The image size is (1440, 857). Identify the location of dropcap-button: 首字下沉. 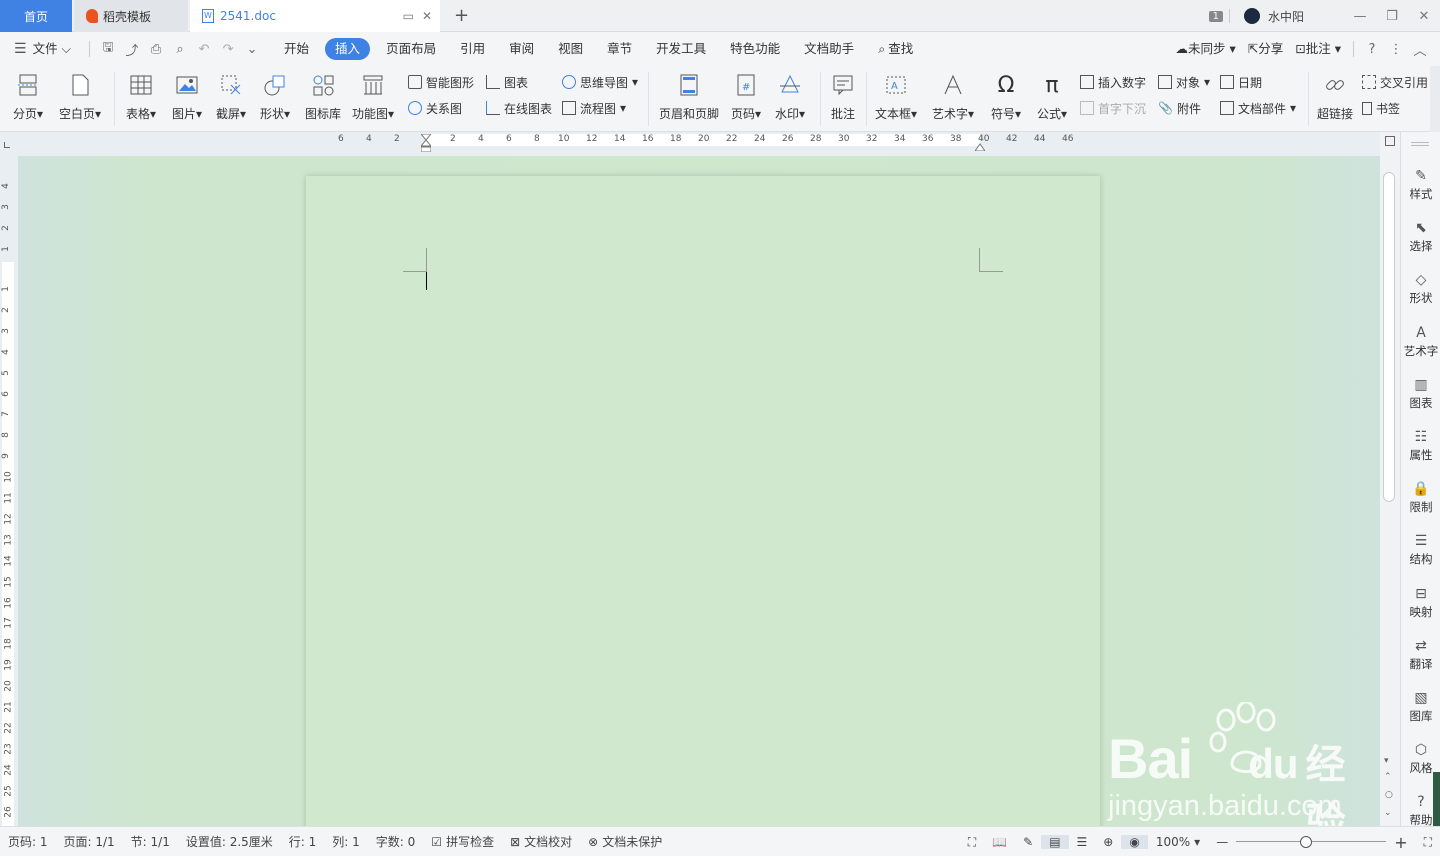
(1113, 108).